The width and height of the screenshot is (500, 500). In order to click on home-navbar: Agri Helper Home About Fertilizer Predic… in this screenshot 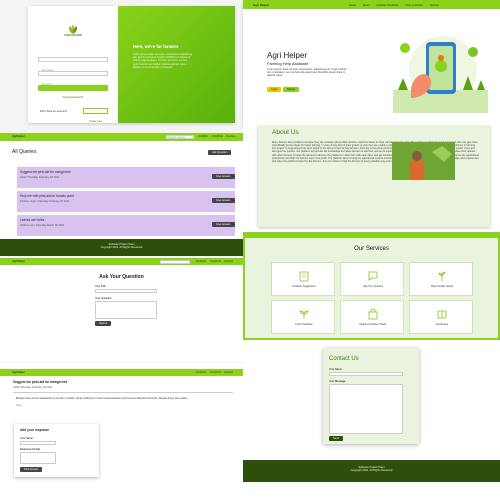, I will do `click(371, 4)`.